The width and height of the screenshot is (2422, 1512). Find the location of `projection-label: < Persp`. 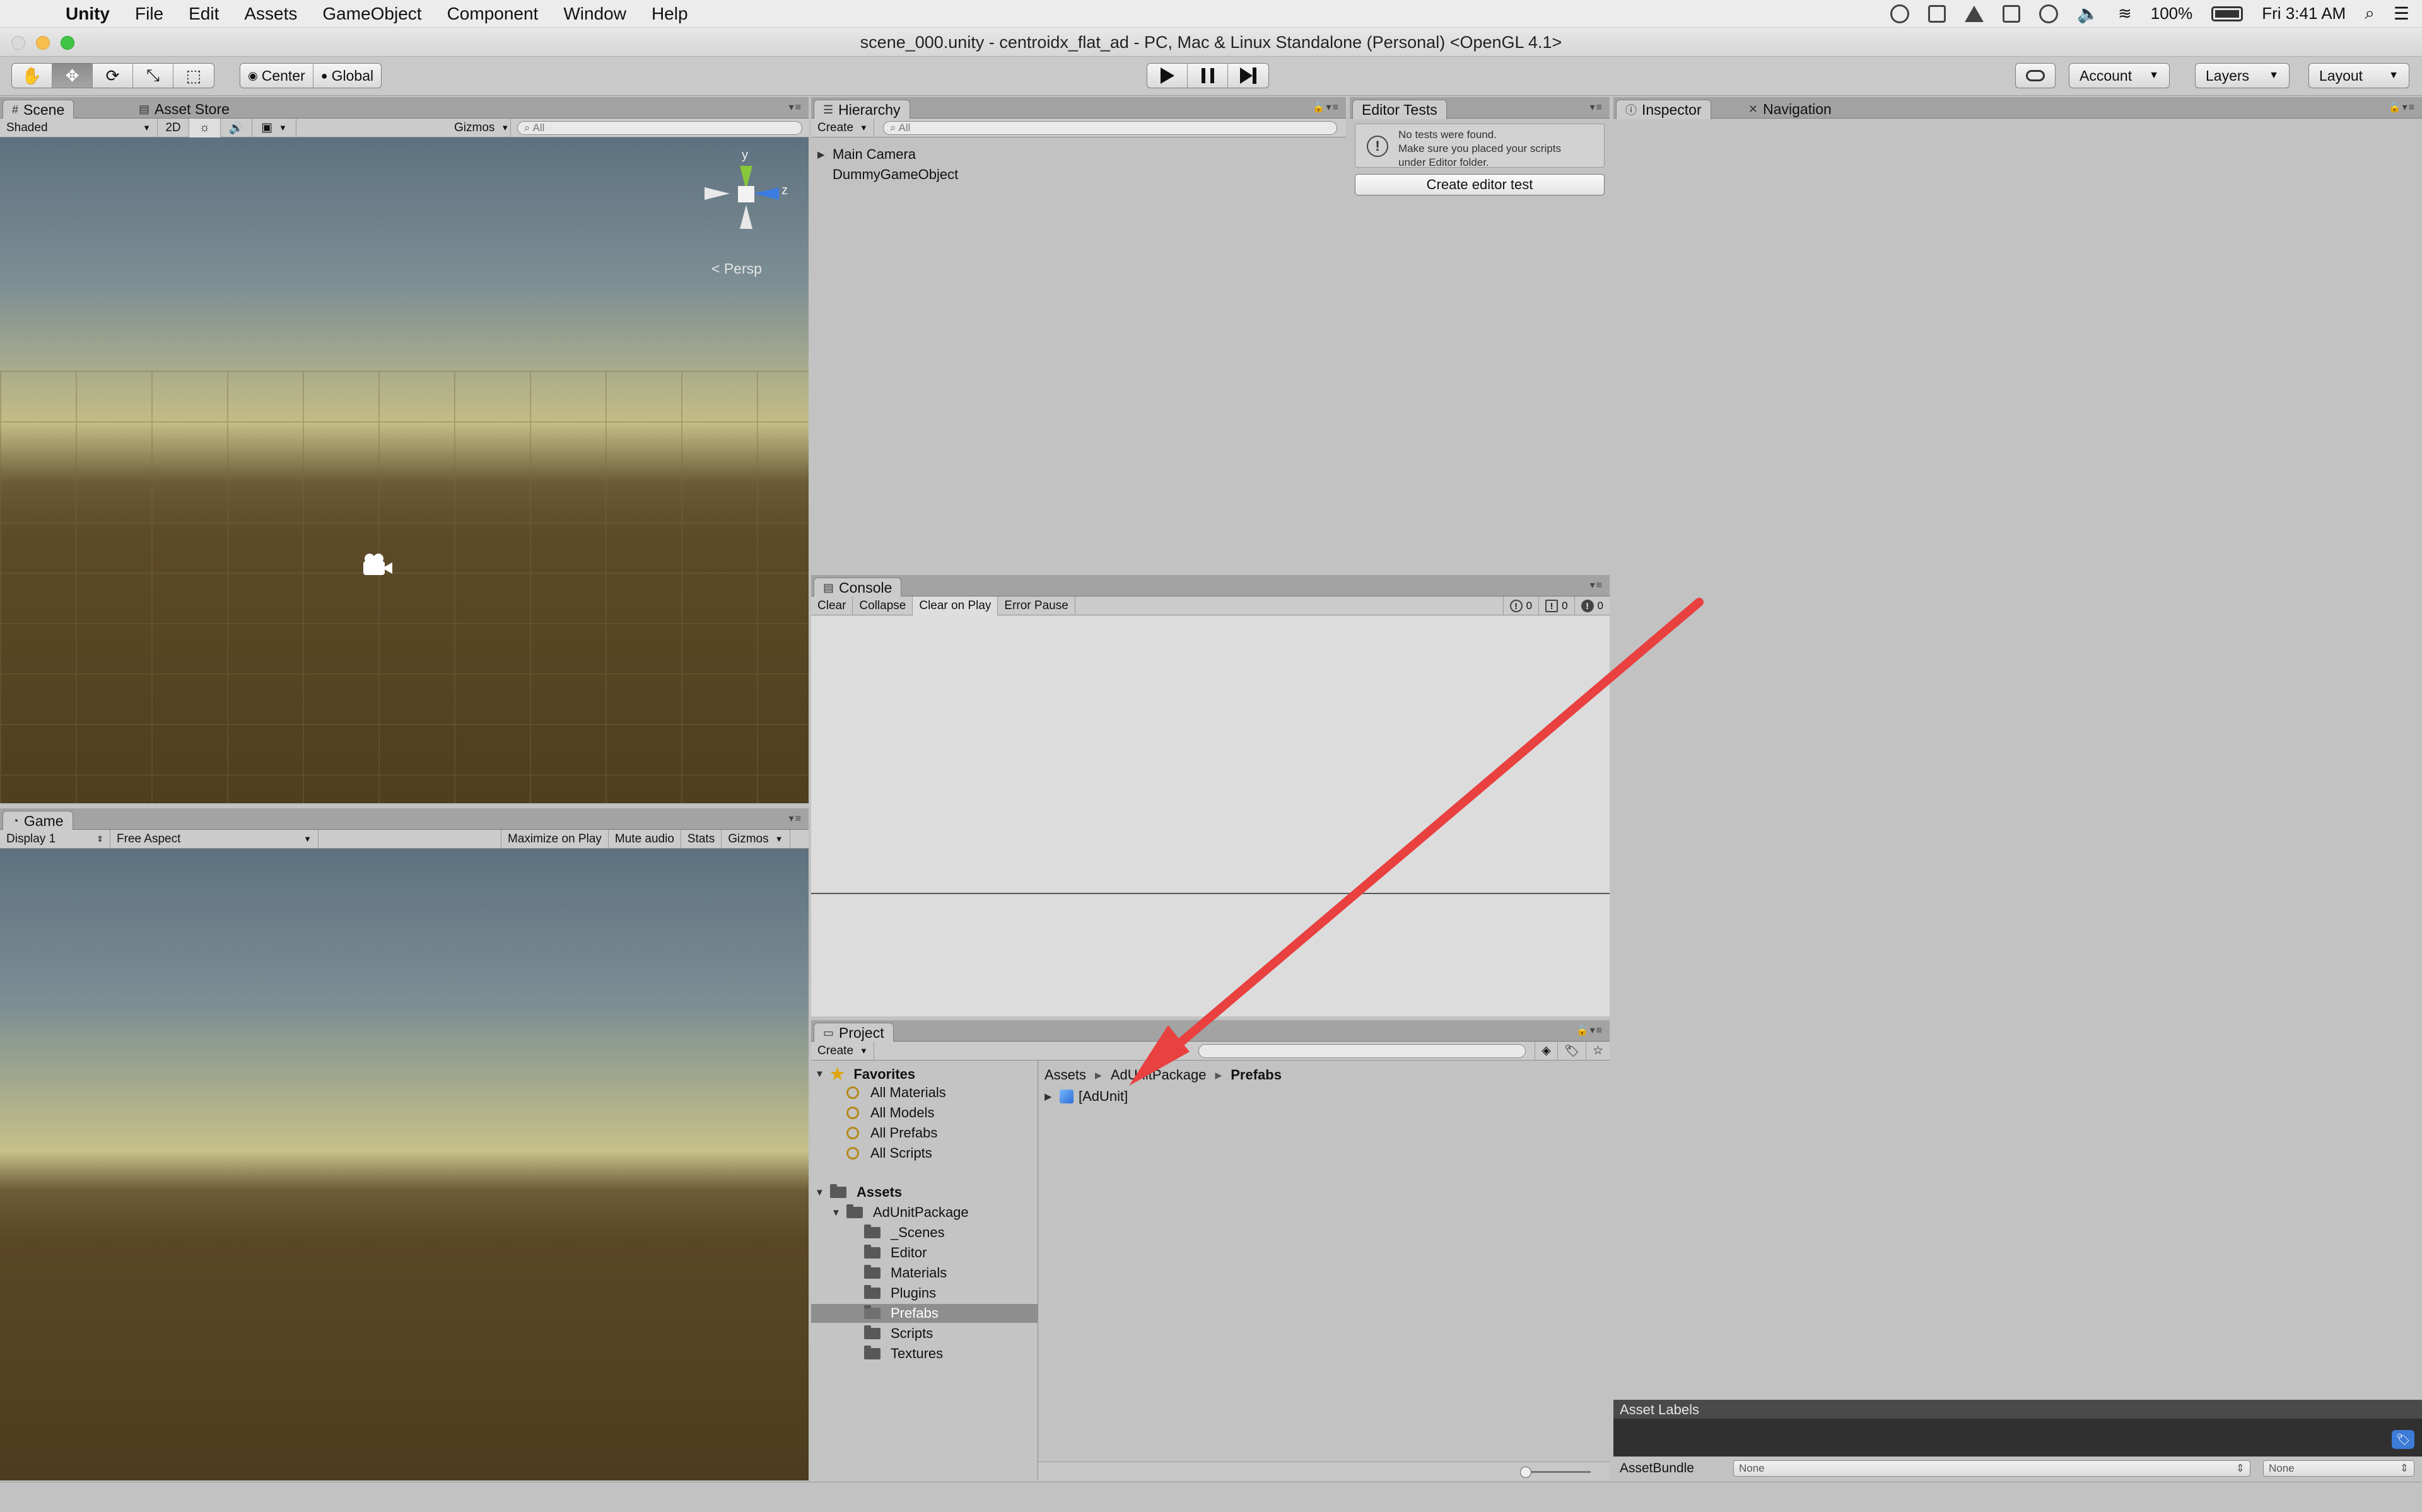

projection-label: < Persp is located at coordinates (736, 269).